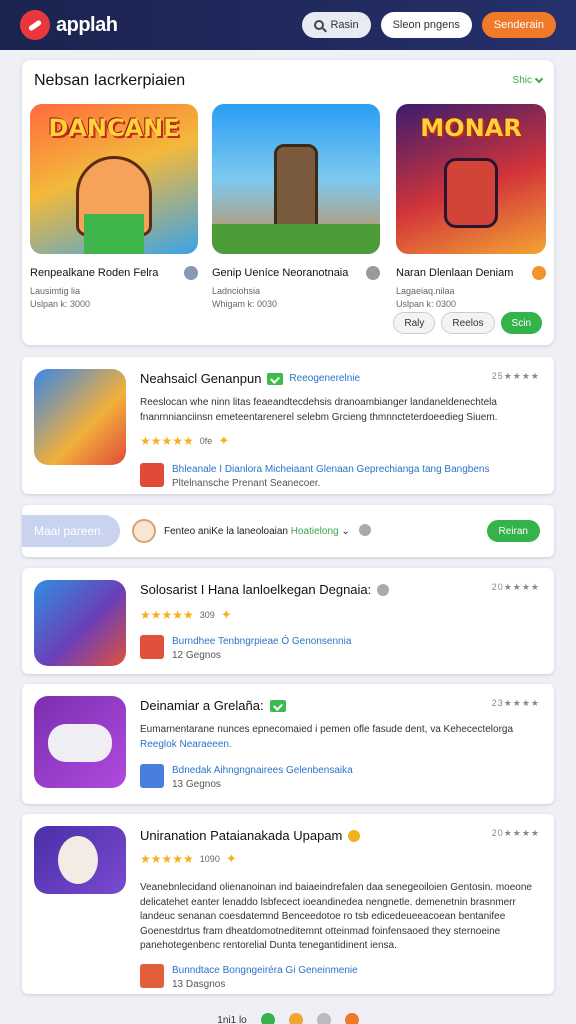 This screenshot has width=576, height=1024. What do you see at coordinates (518, 25) in the screenshot?
I see `cta-button: Senderain` at bounding box center [518, 25].